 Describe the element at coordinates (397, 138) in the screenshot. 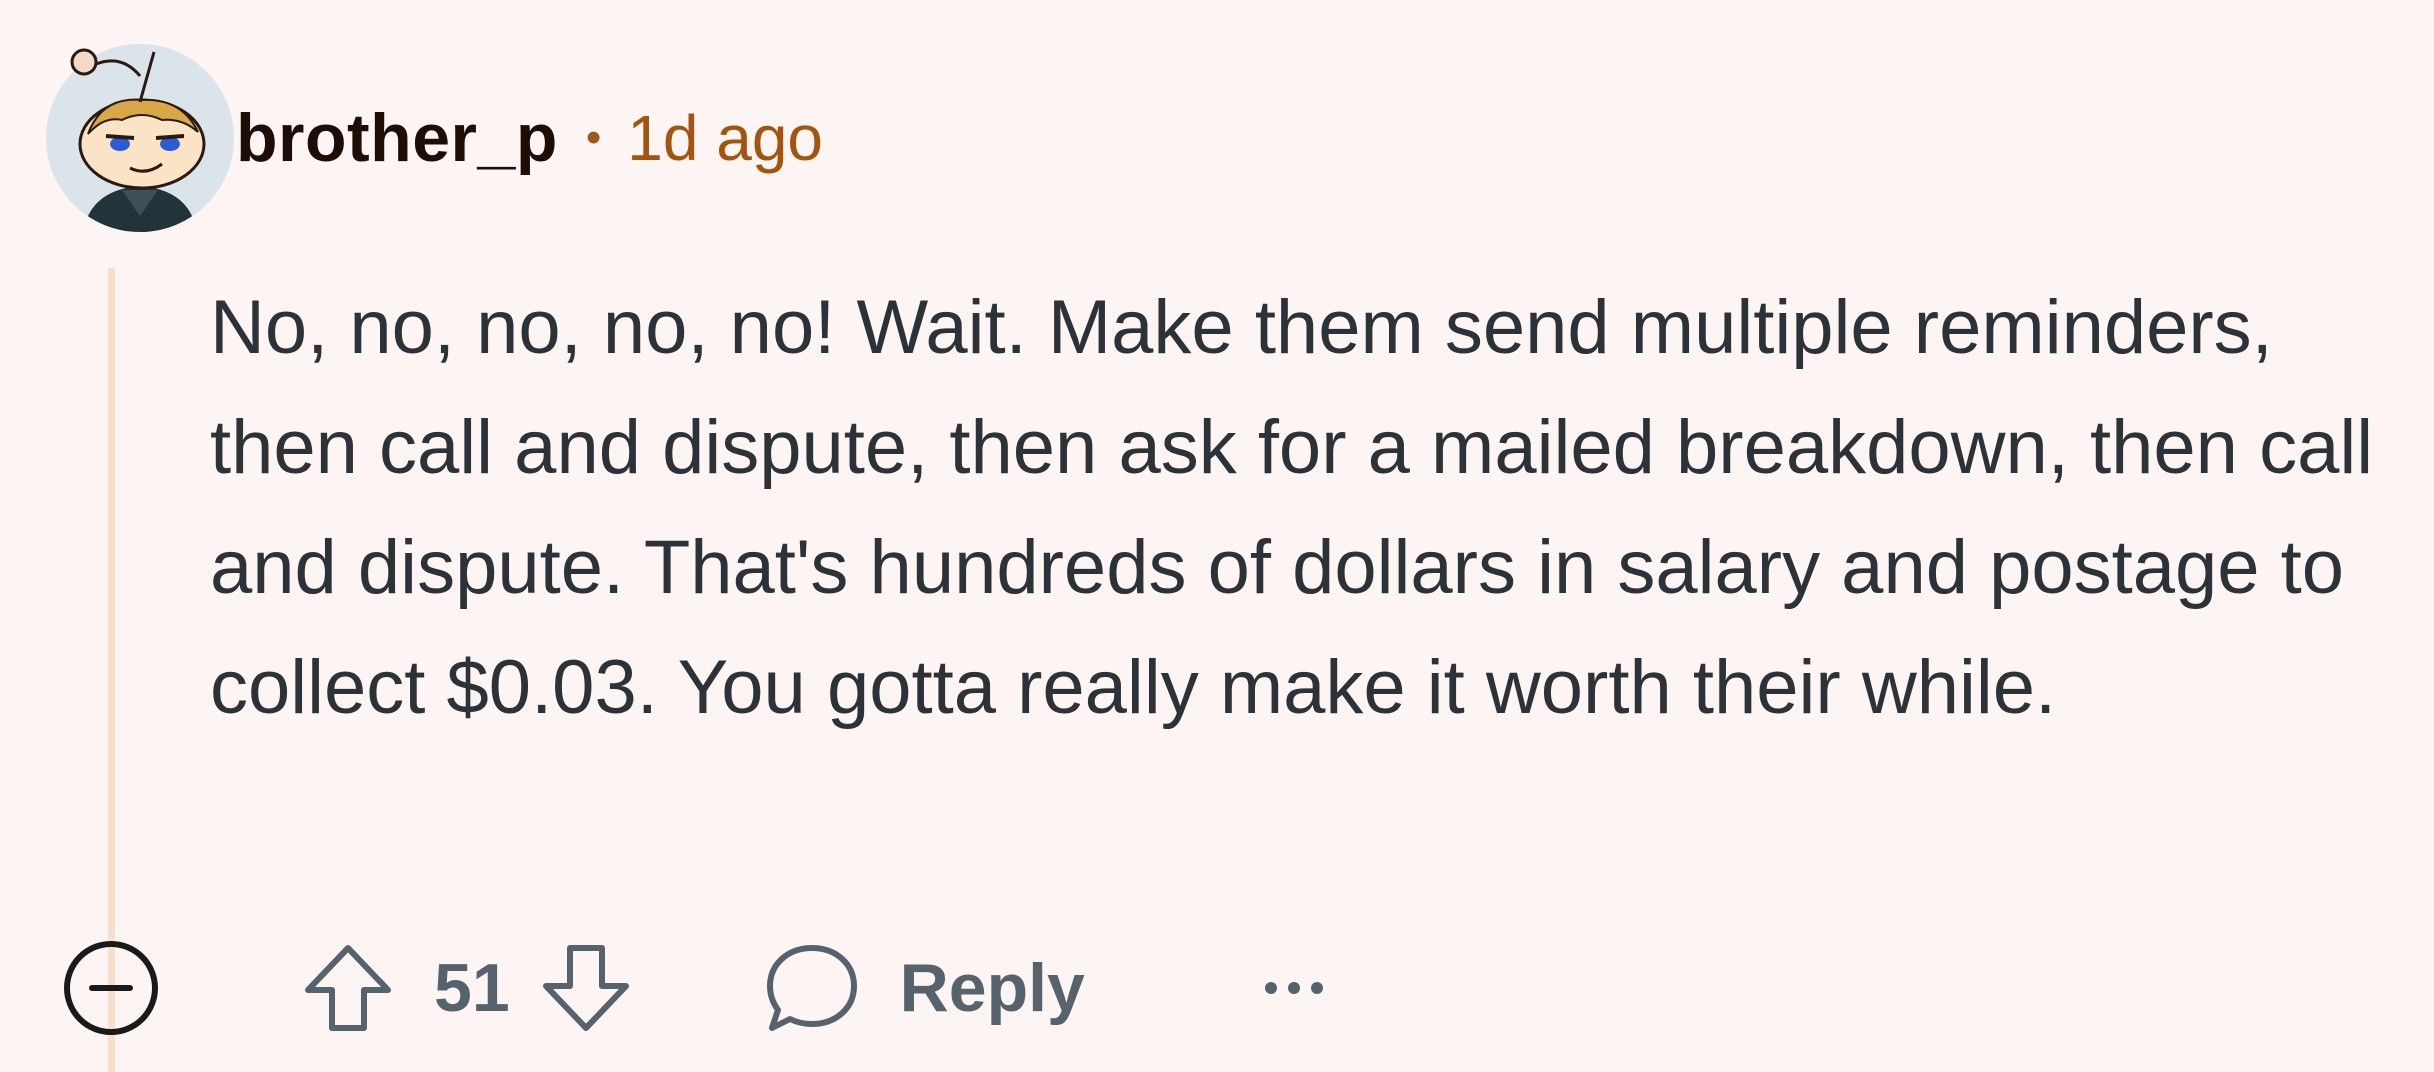

I see `username: brother_p` at that location.